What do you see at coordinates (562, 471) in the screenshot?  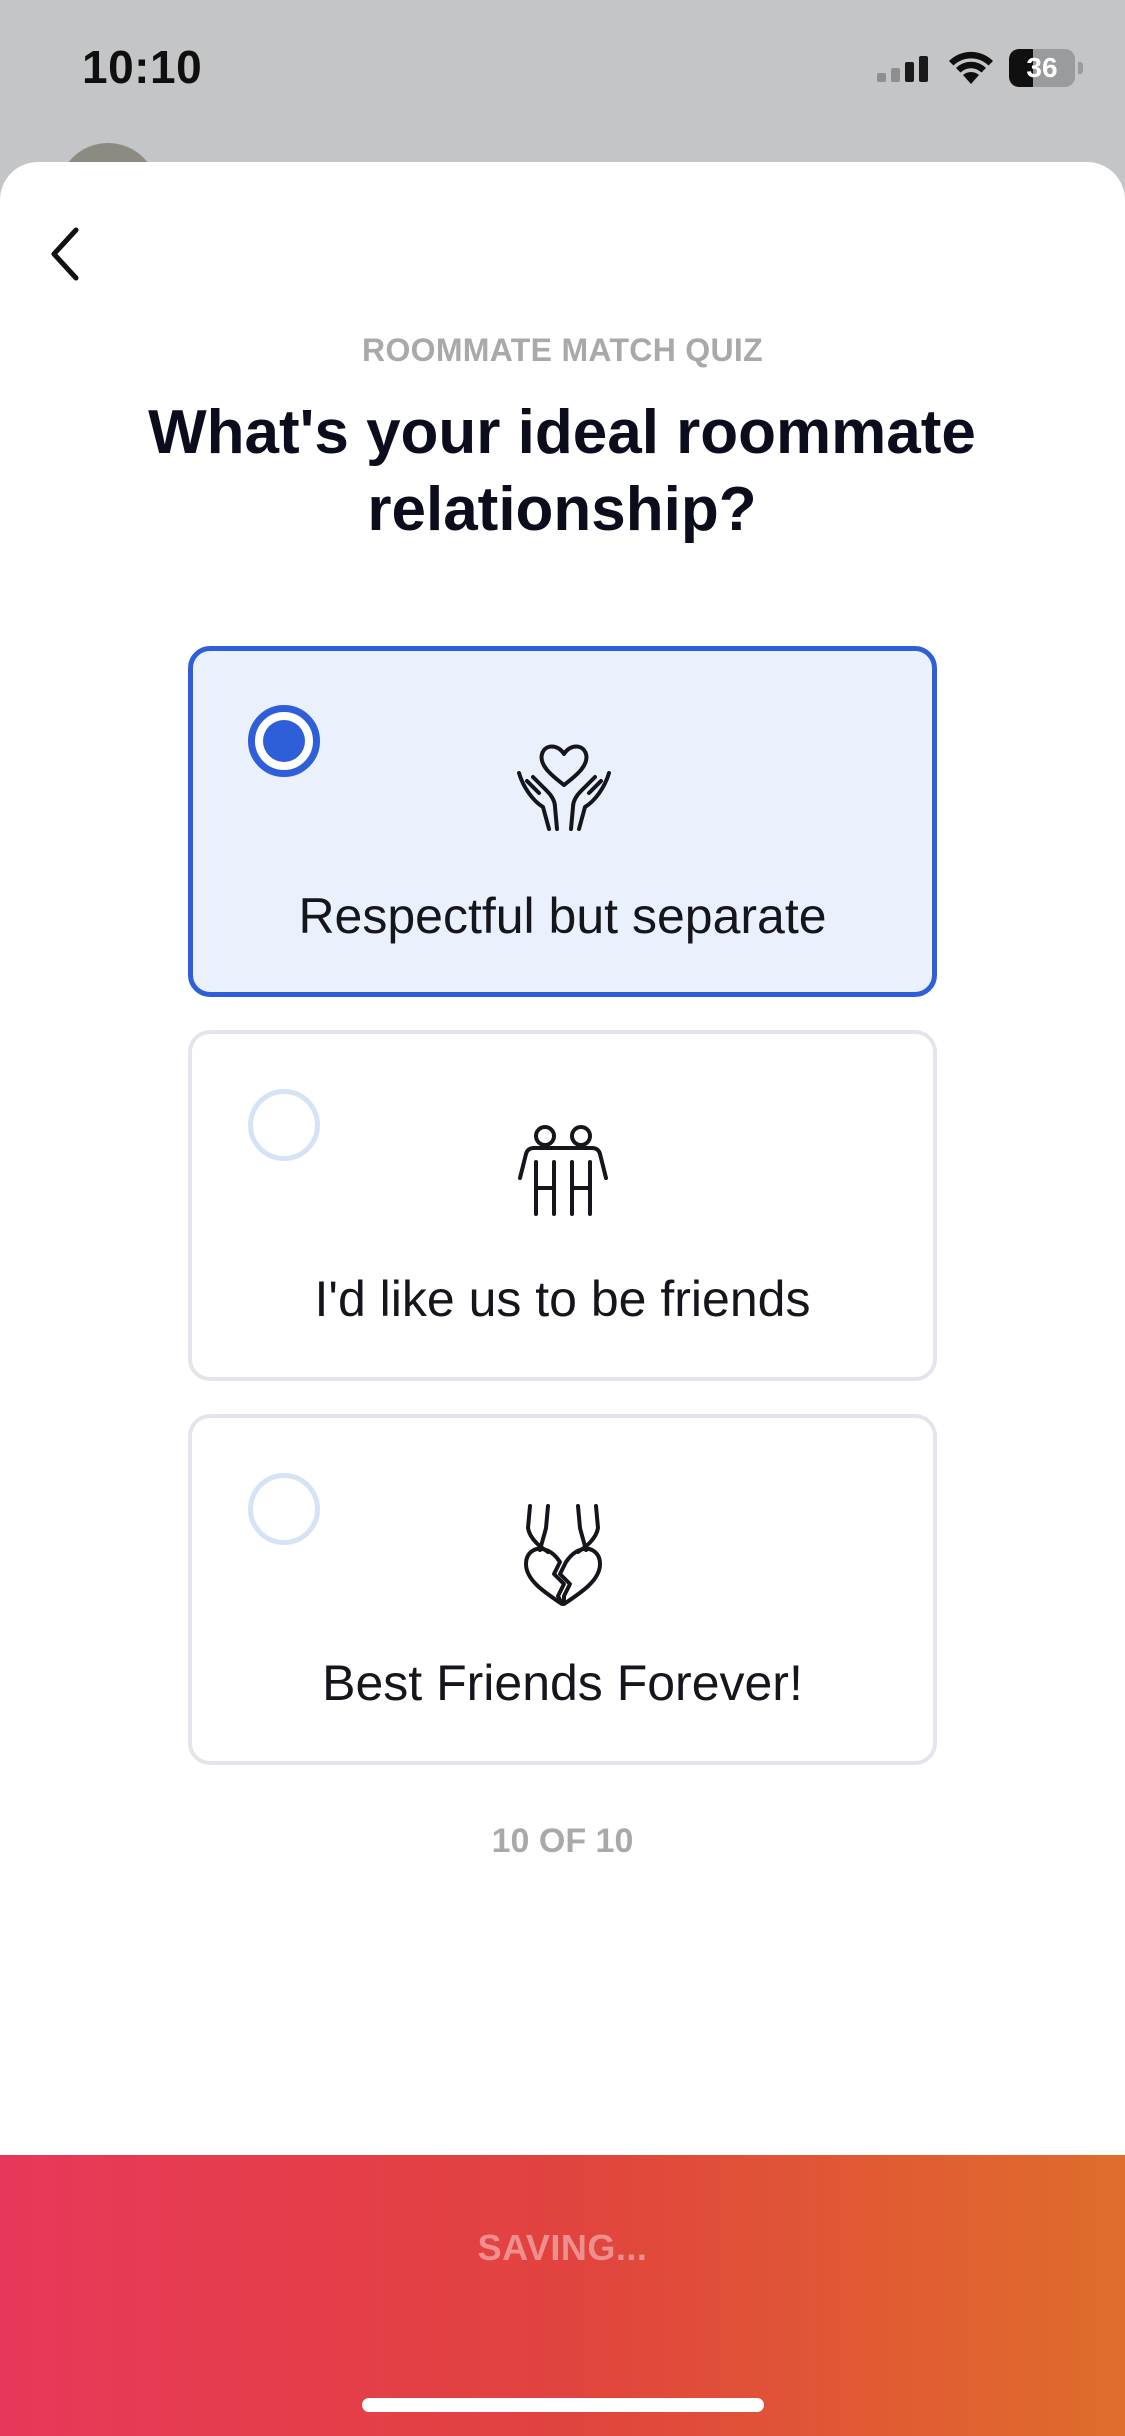 I see `question-title: What's your ideal roommate relationship?` at bounding box center [562, 471].